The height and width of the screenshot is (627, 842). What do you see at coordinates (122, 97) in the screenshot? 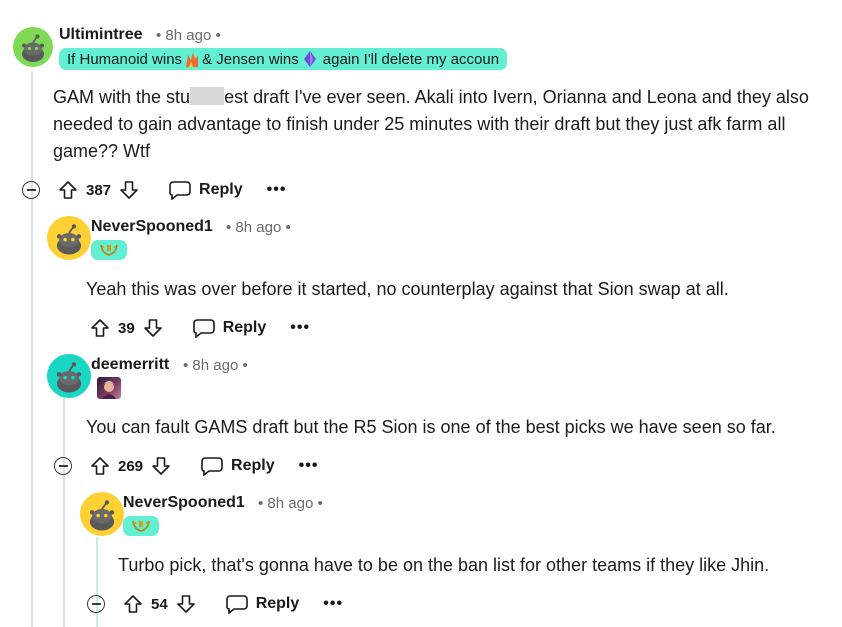
I see `comment-text: GAM with the stu` at bounding box center [122, 97].